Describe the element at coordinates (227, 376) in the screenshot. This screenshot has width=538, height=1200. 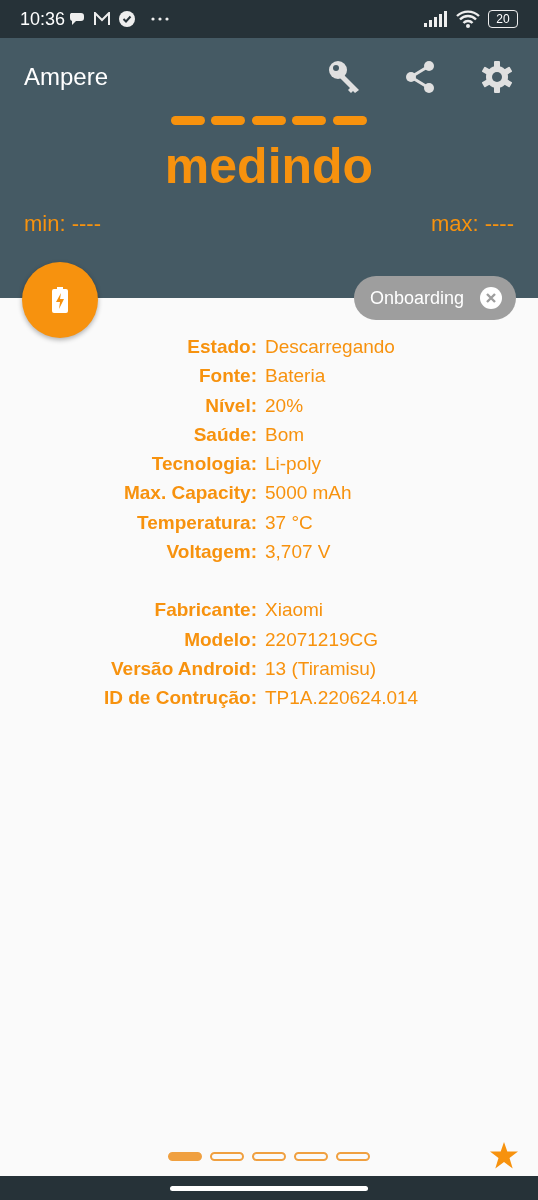
I see `info-label: Fonte:` at that location.